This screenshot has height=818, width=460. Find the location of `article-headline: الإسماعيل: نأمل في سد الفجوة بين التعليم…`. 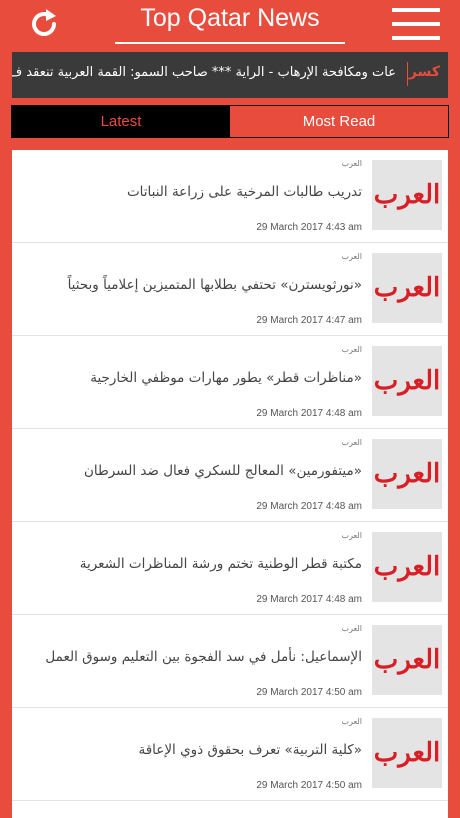

article-headline: الإسماعيل: نأمل في سد الفجوة بين التعليم… is located at coordinates (203, 657).